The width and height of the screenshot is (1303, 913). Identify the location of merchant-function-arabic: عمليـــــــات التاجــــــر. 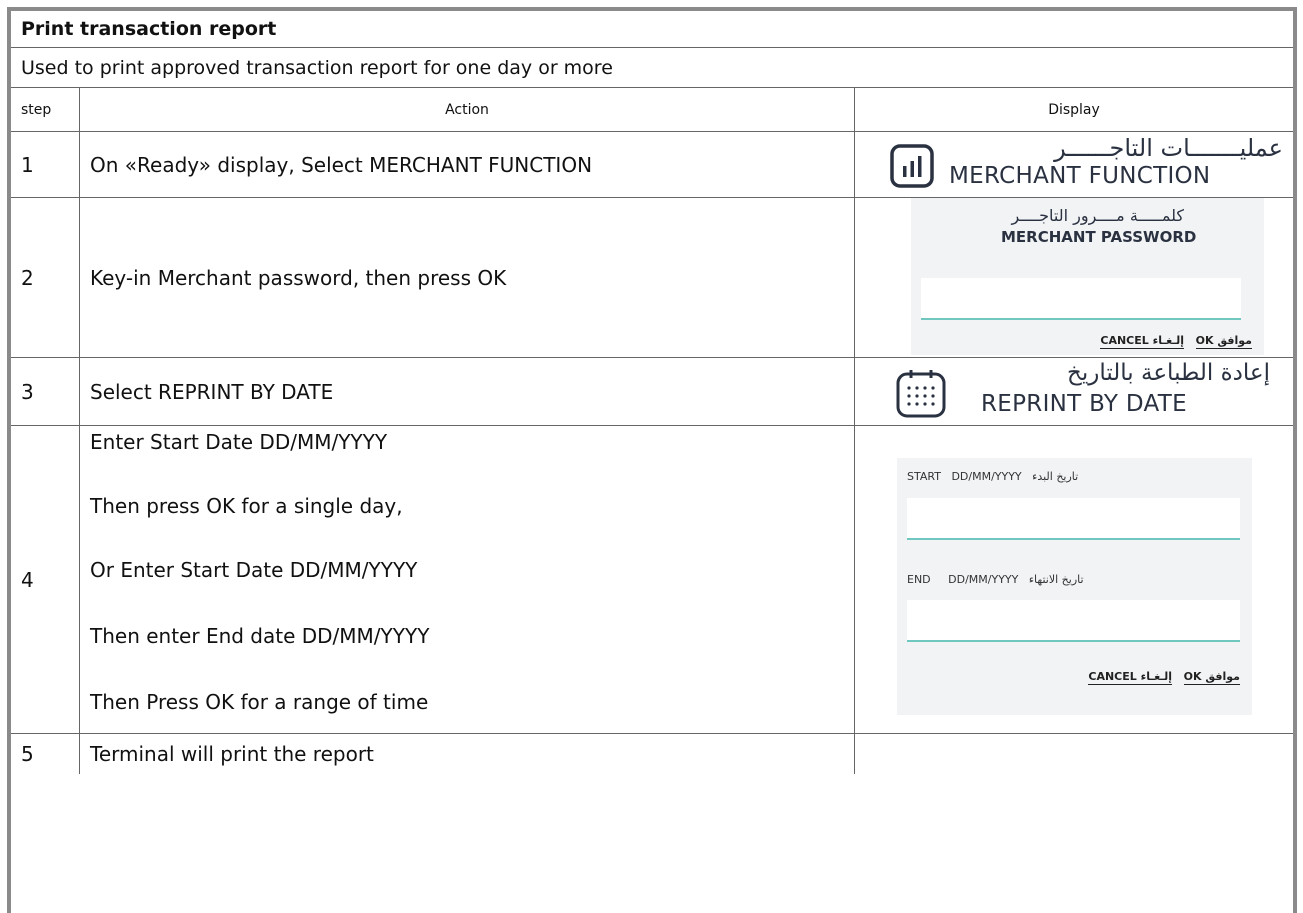
(1168, 148).